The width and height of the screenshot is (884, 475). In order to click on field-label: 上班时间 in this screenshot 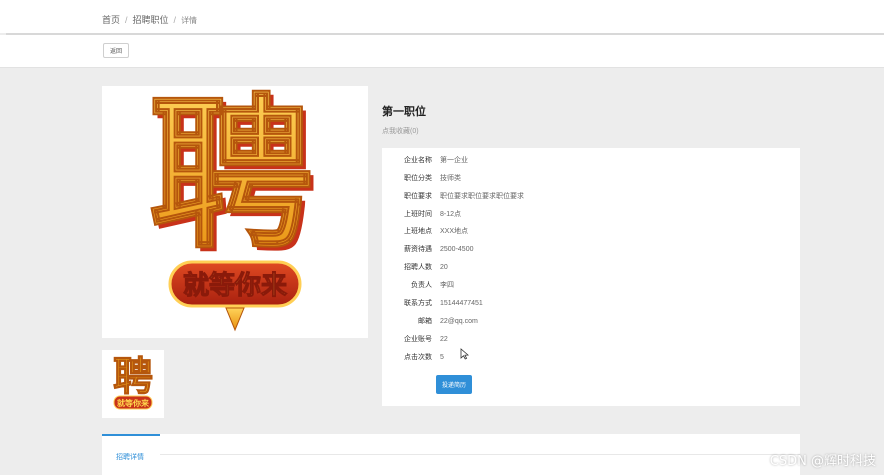, I will do `click(418, 214)`.